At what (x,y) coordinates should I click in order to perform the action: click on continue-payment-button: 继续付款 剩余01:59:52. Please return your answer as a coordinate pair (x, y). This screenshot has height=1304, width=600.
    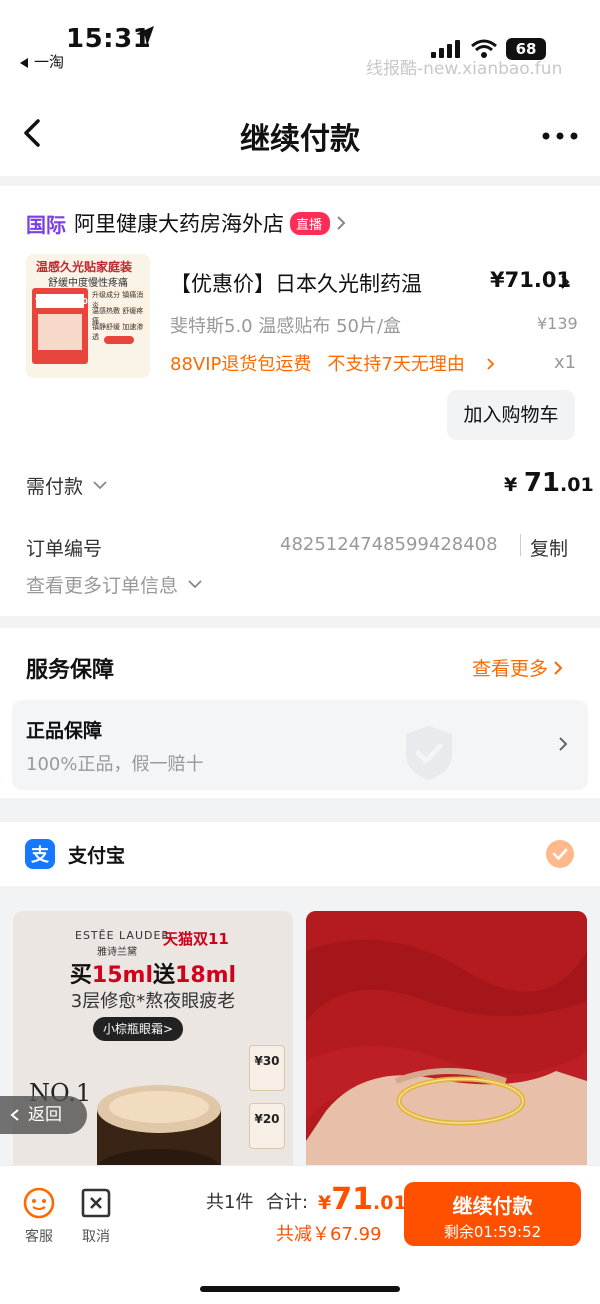
    Looking at the image, I should click on (492, 1214).